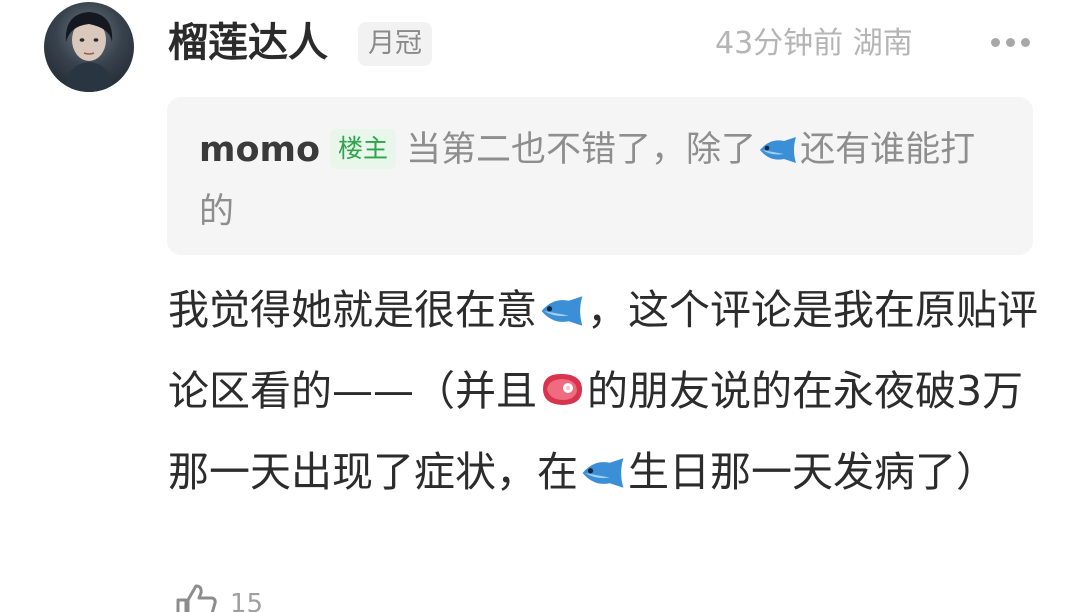 This screenshot has width=1079, height=612. Describe the element at coordinates (248, 43) in the screenshot. I see `username: 榴莲达人` at that location.